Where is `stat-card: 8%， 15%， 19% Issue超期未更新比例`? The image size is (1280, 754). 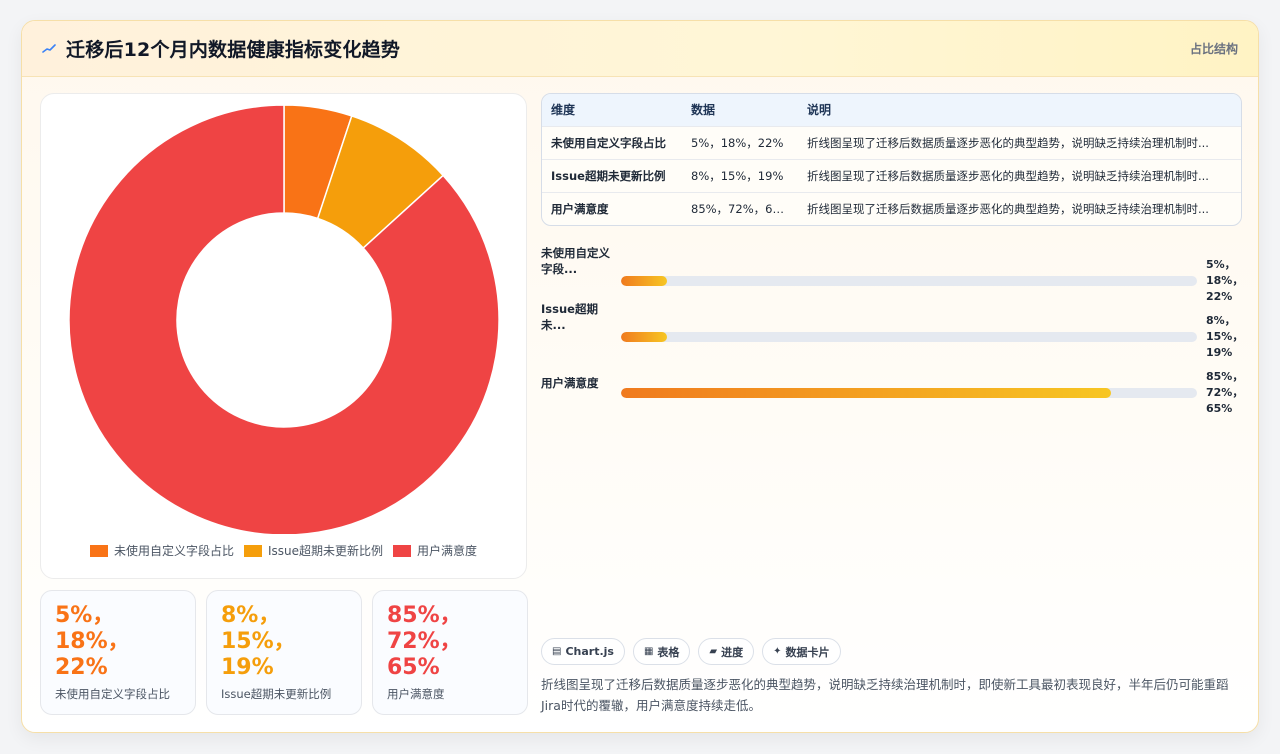 stat-card: 8%， 15%， 19% Issue超期未更新比例 is located at coordinates (284, 652).